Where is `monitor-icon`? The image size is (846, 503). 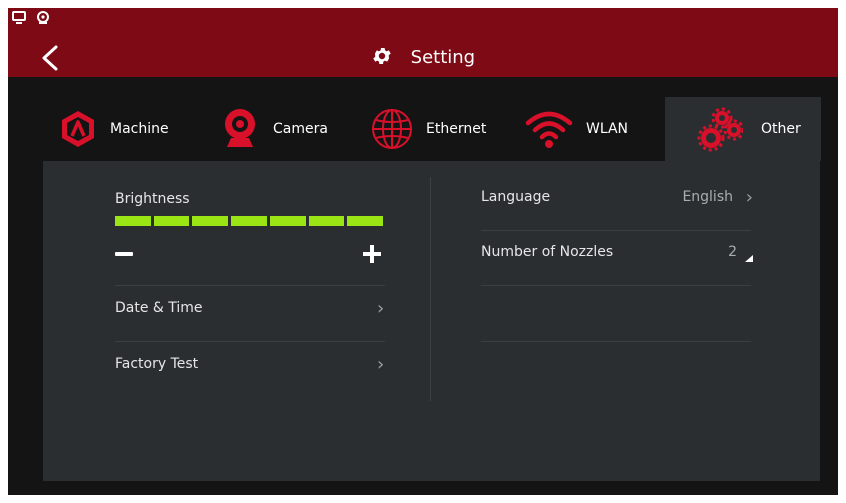 monitor-icon is located at coordinates (19, 18).